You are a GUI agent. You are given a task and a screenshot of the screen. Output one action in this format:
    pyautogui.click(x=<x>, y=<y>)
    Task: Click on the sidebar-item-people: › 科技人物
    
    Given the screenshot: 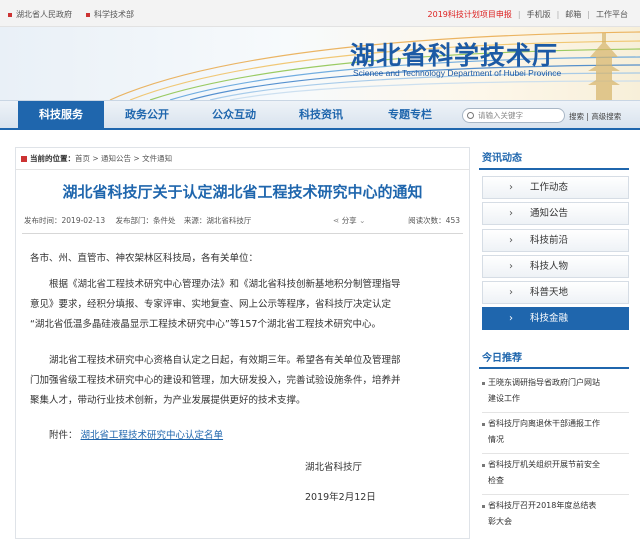 What is the action you would take?
    pyautogui.click(x=555, y=266)
    